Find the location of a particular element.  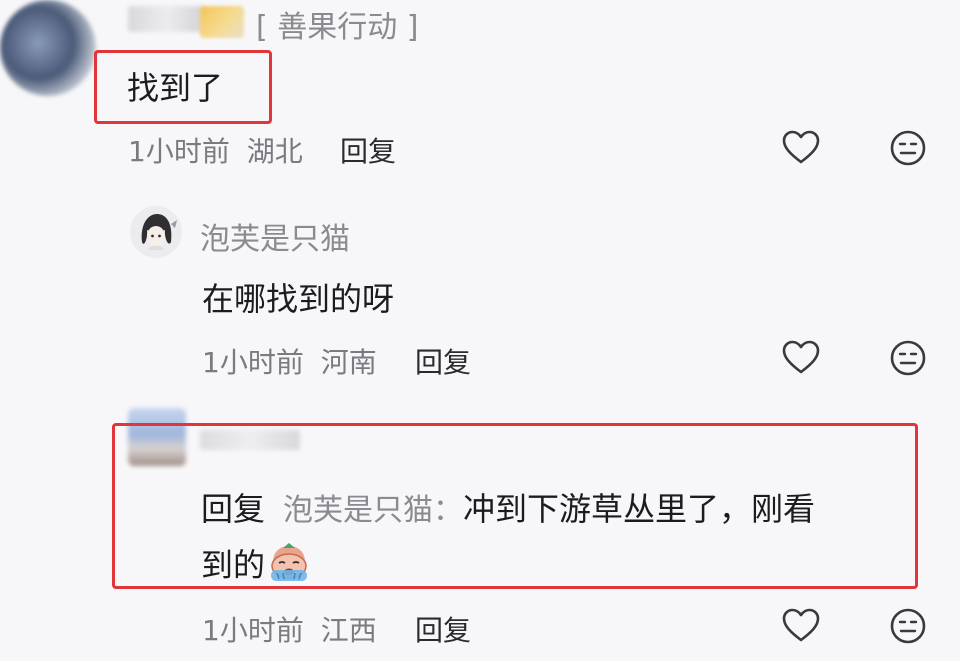

comment-location: 湖北 is located at coordinates (274, 151).